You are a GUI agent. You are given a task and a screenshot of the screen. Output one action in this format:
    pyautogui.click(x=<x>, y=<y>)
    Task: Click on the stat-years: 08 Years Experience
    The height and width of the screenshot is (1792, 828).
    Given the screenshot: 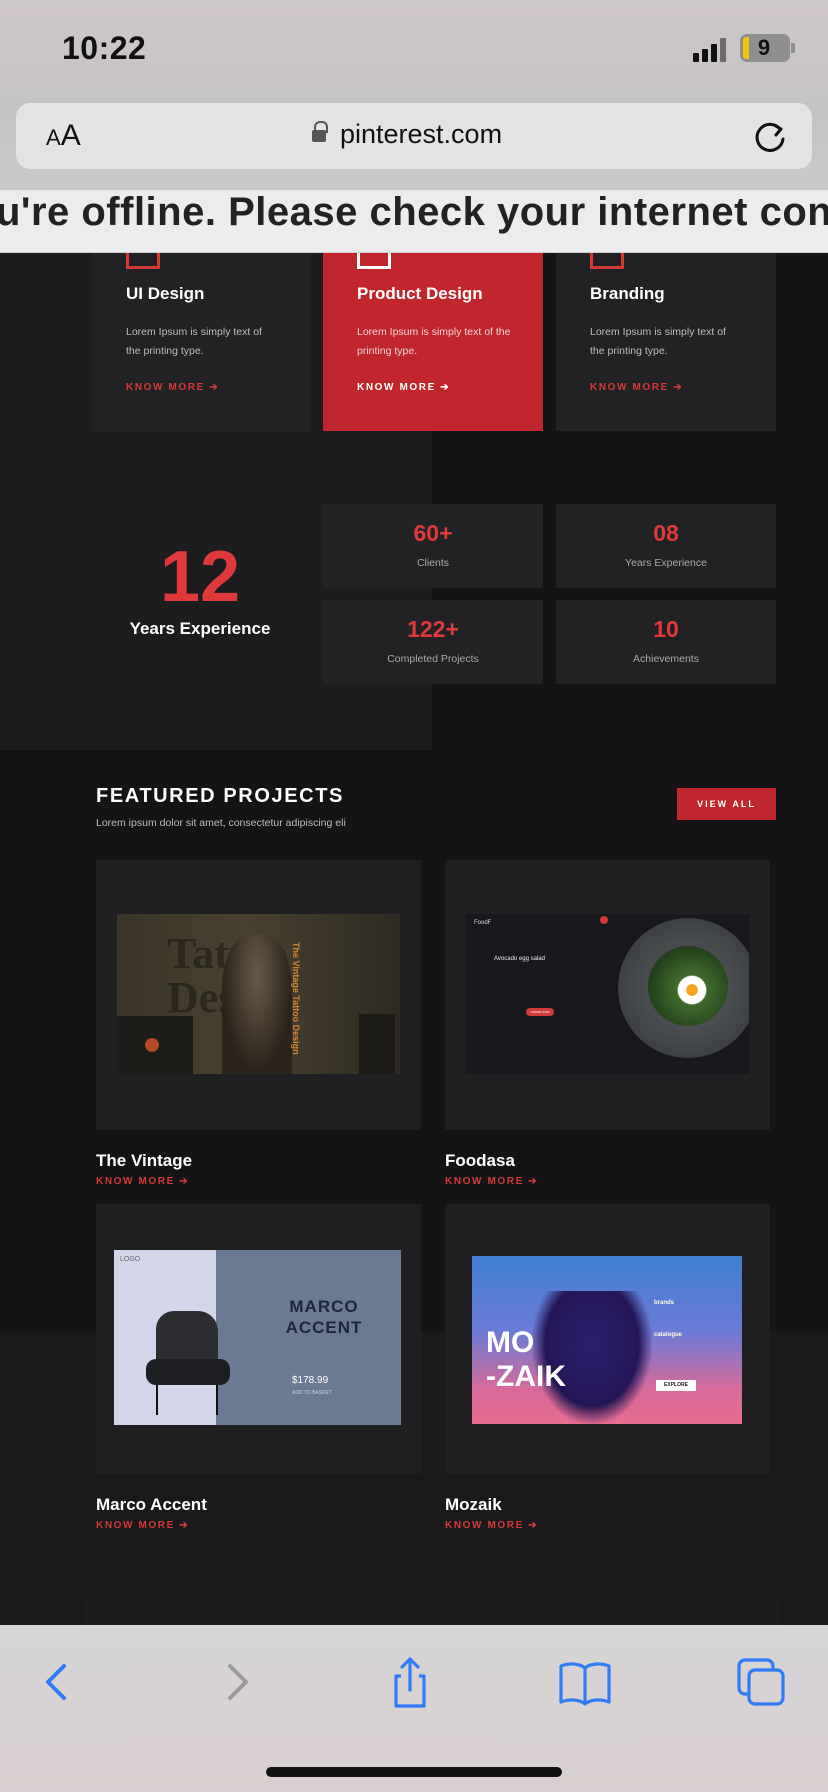 What is the action you would take?
    pyautogui.click(x=666, y=546)
    